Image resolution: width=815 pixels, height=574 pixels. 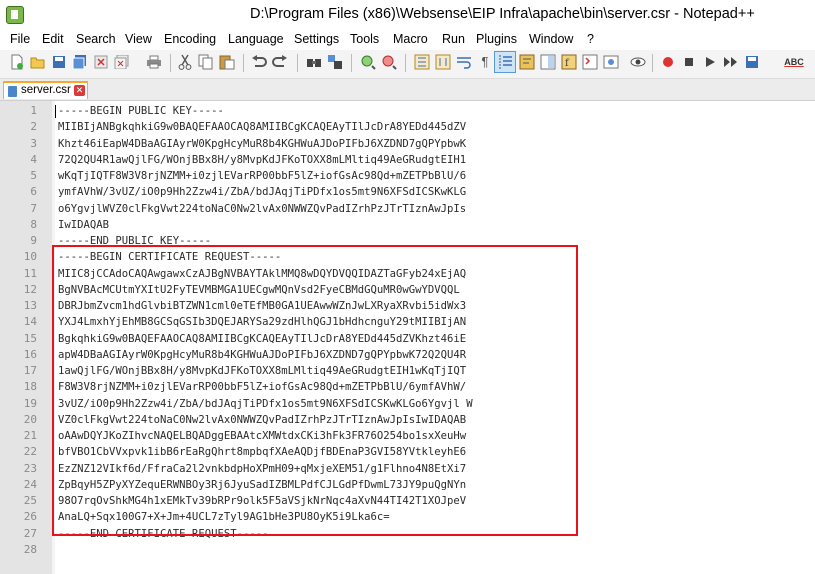 I want to click on save-all-icon, so click(x=80, y=62).